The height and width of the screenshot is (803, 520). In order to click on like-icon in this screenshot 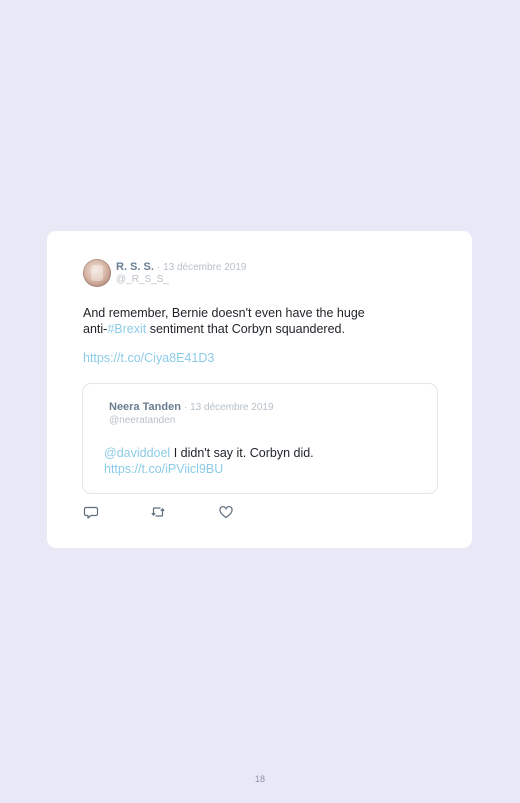, I will do `click(226, 512)`.